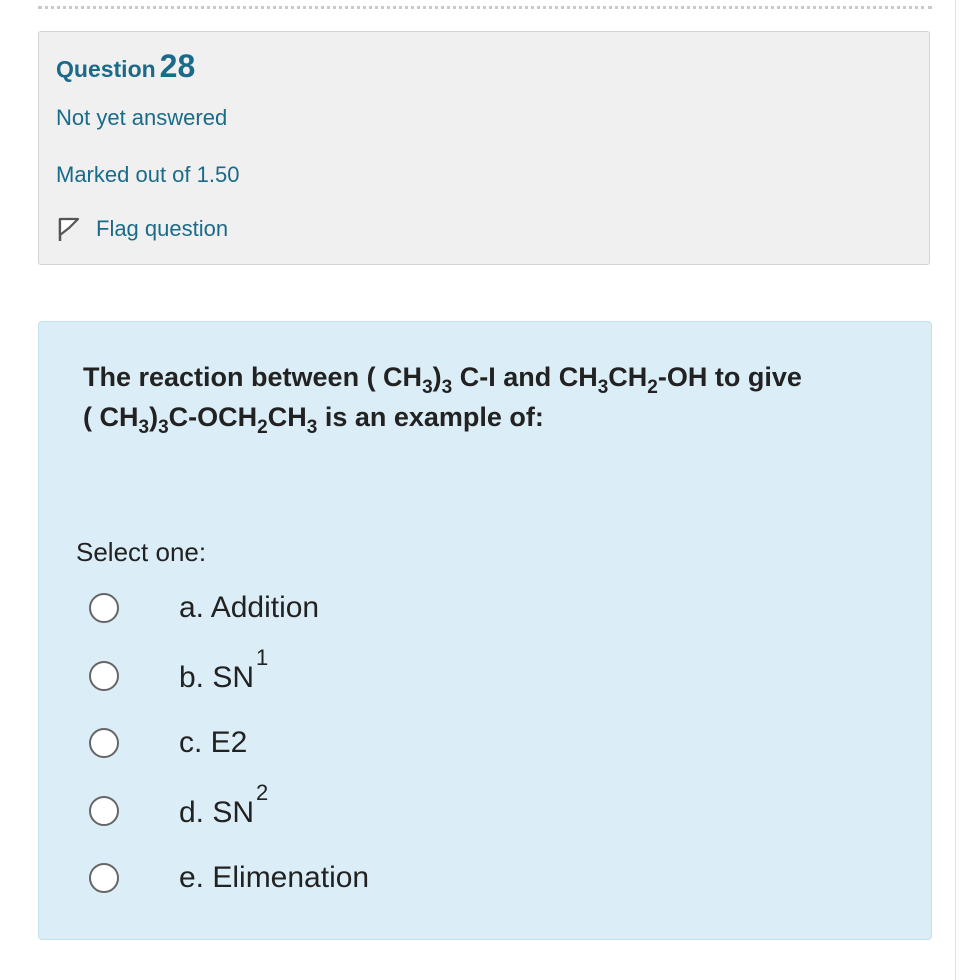 This screenshot has height=980, width=970. I want to click on select-one-prompt: Select one:, so click(141, 552).